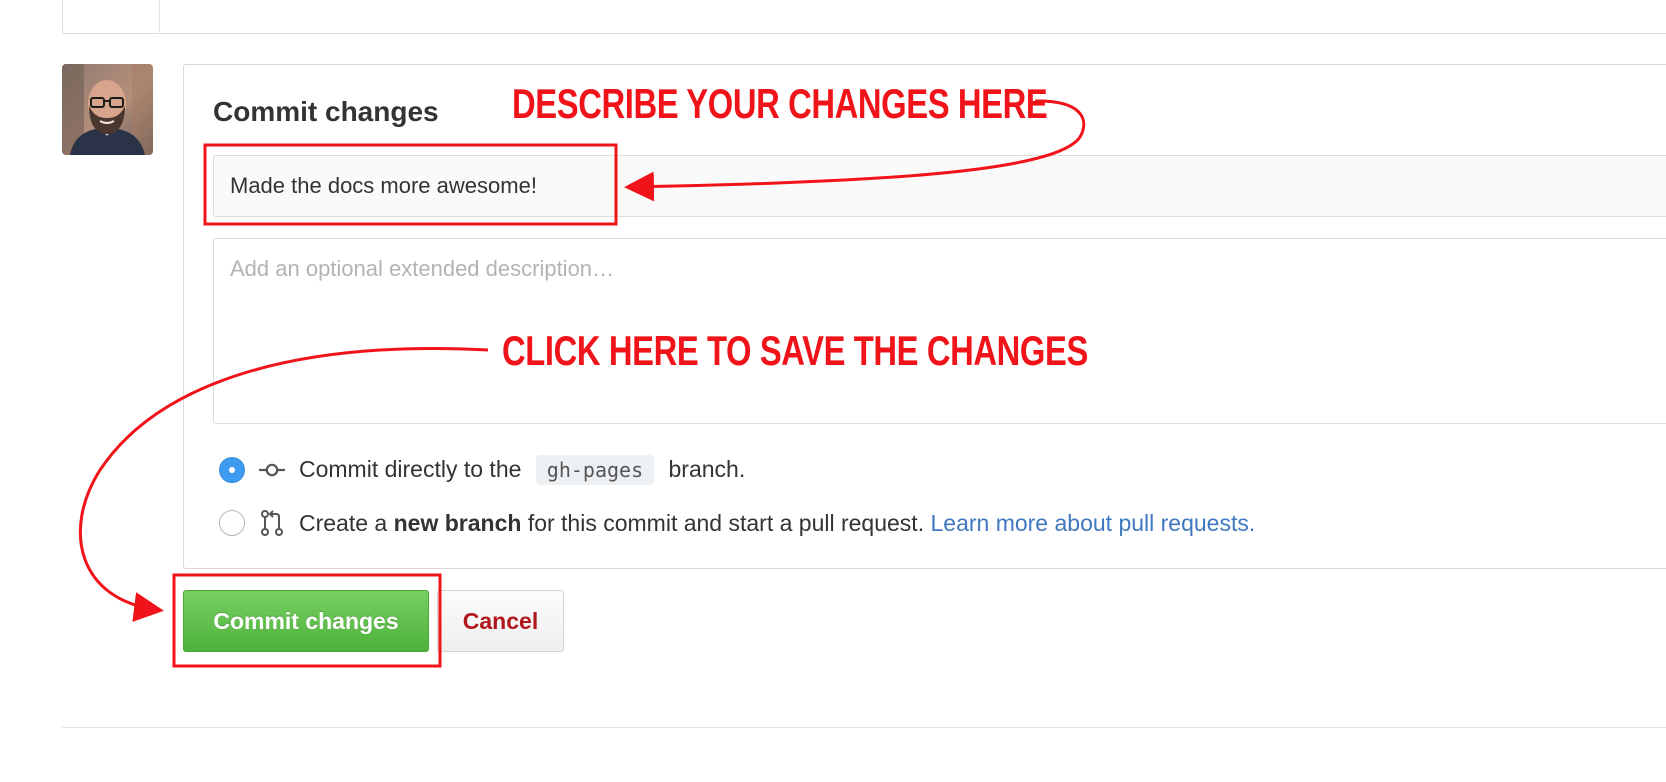 The width and height of the screenshot is (1666, 782). Describe the element at coordinates (707, 469) in the screenshot. I see `commit-direct-suffix: branch.` at that location.